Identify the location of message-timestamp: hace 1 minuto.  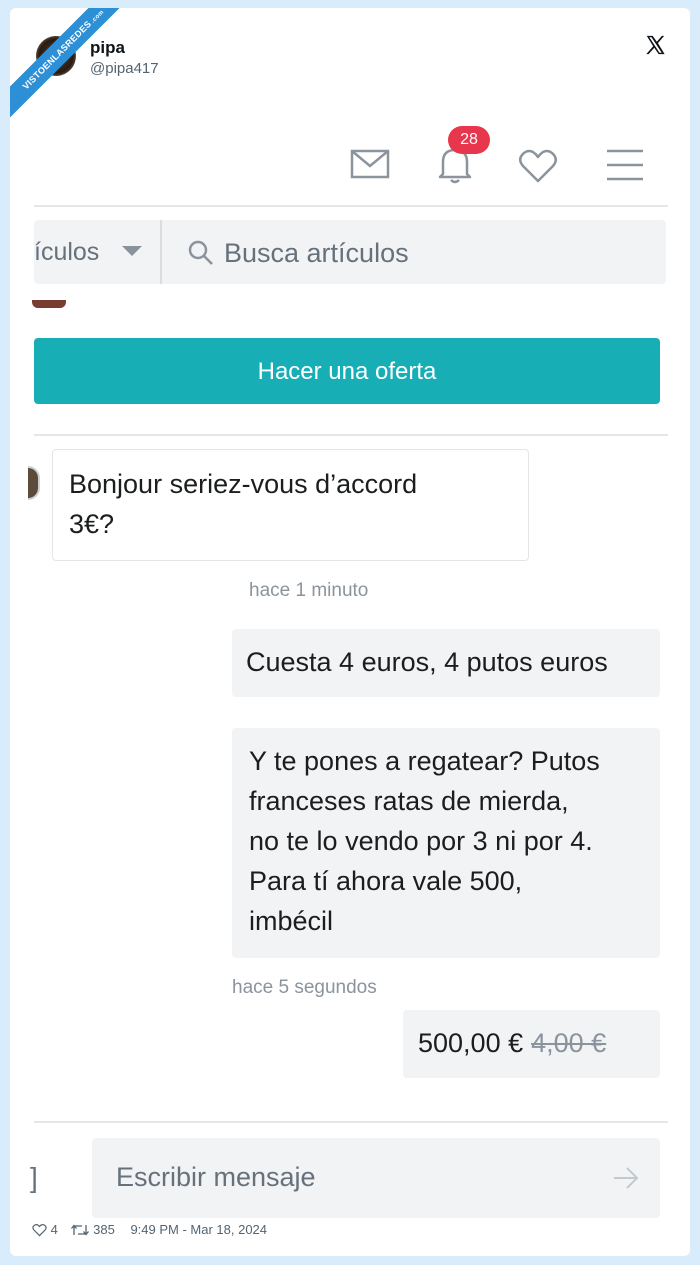
(309, 590).